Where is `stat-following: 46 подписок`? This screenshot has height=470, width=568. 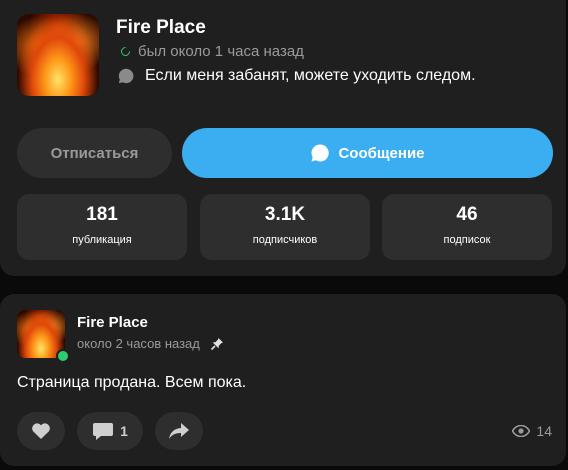 stat-following: 46 подписок is located at coordinates (467, 227).